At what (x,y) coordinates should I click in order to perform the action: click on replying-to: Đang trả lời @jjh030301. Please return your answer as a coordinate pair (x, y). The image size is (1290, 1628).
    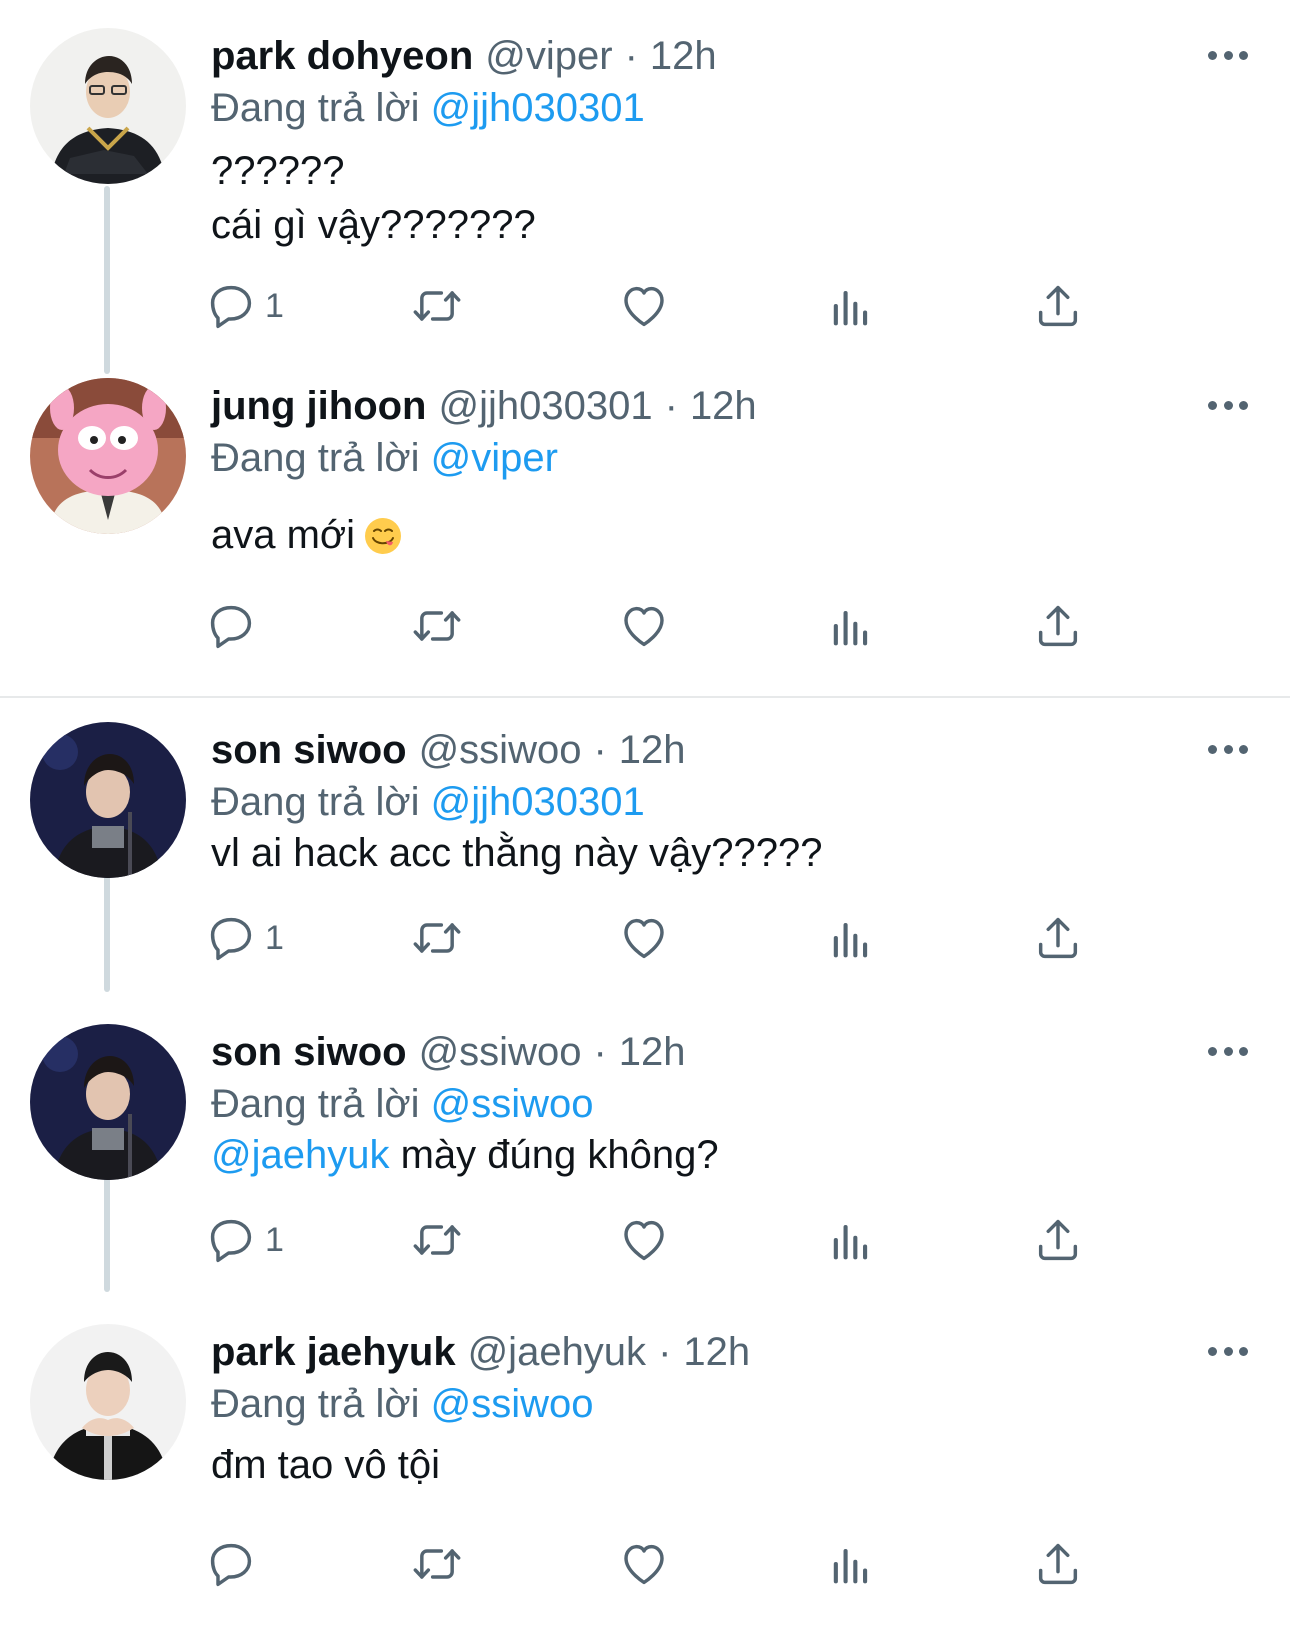
    Looking at the image, I should click on (428, 802).